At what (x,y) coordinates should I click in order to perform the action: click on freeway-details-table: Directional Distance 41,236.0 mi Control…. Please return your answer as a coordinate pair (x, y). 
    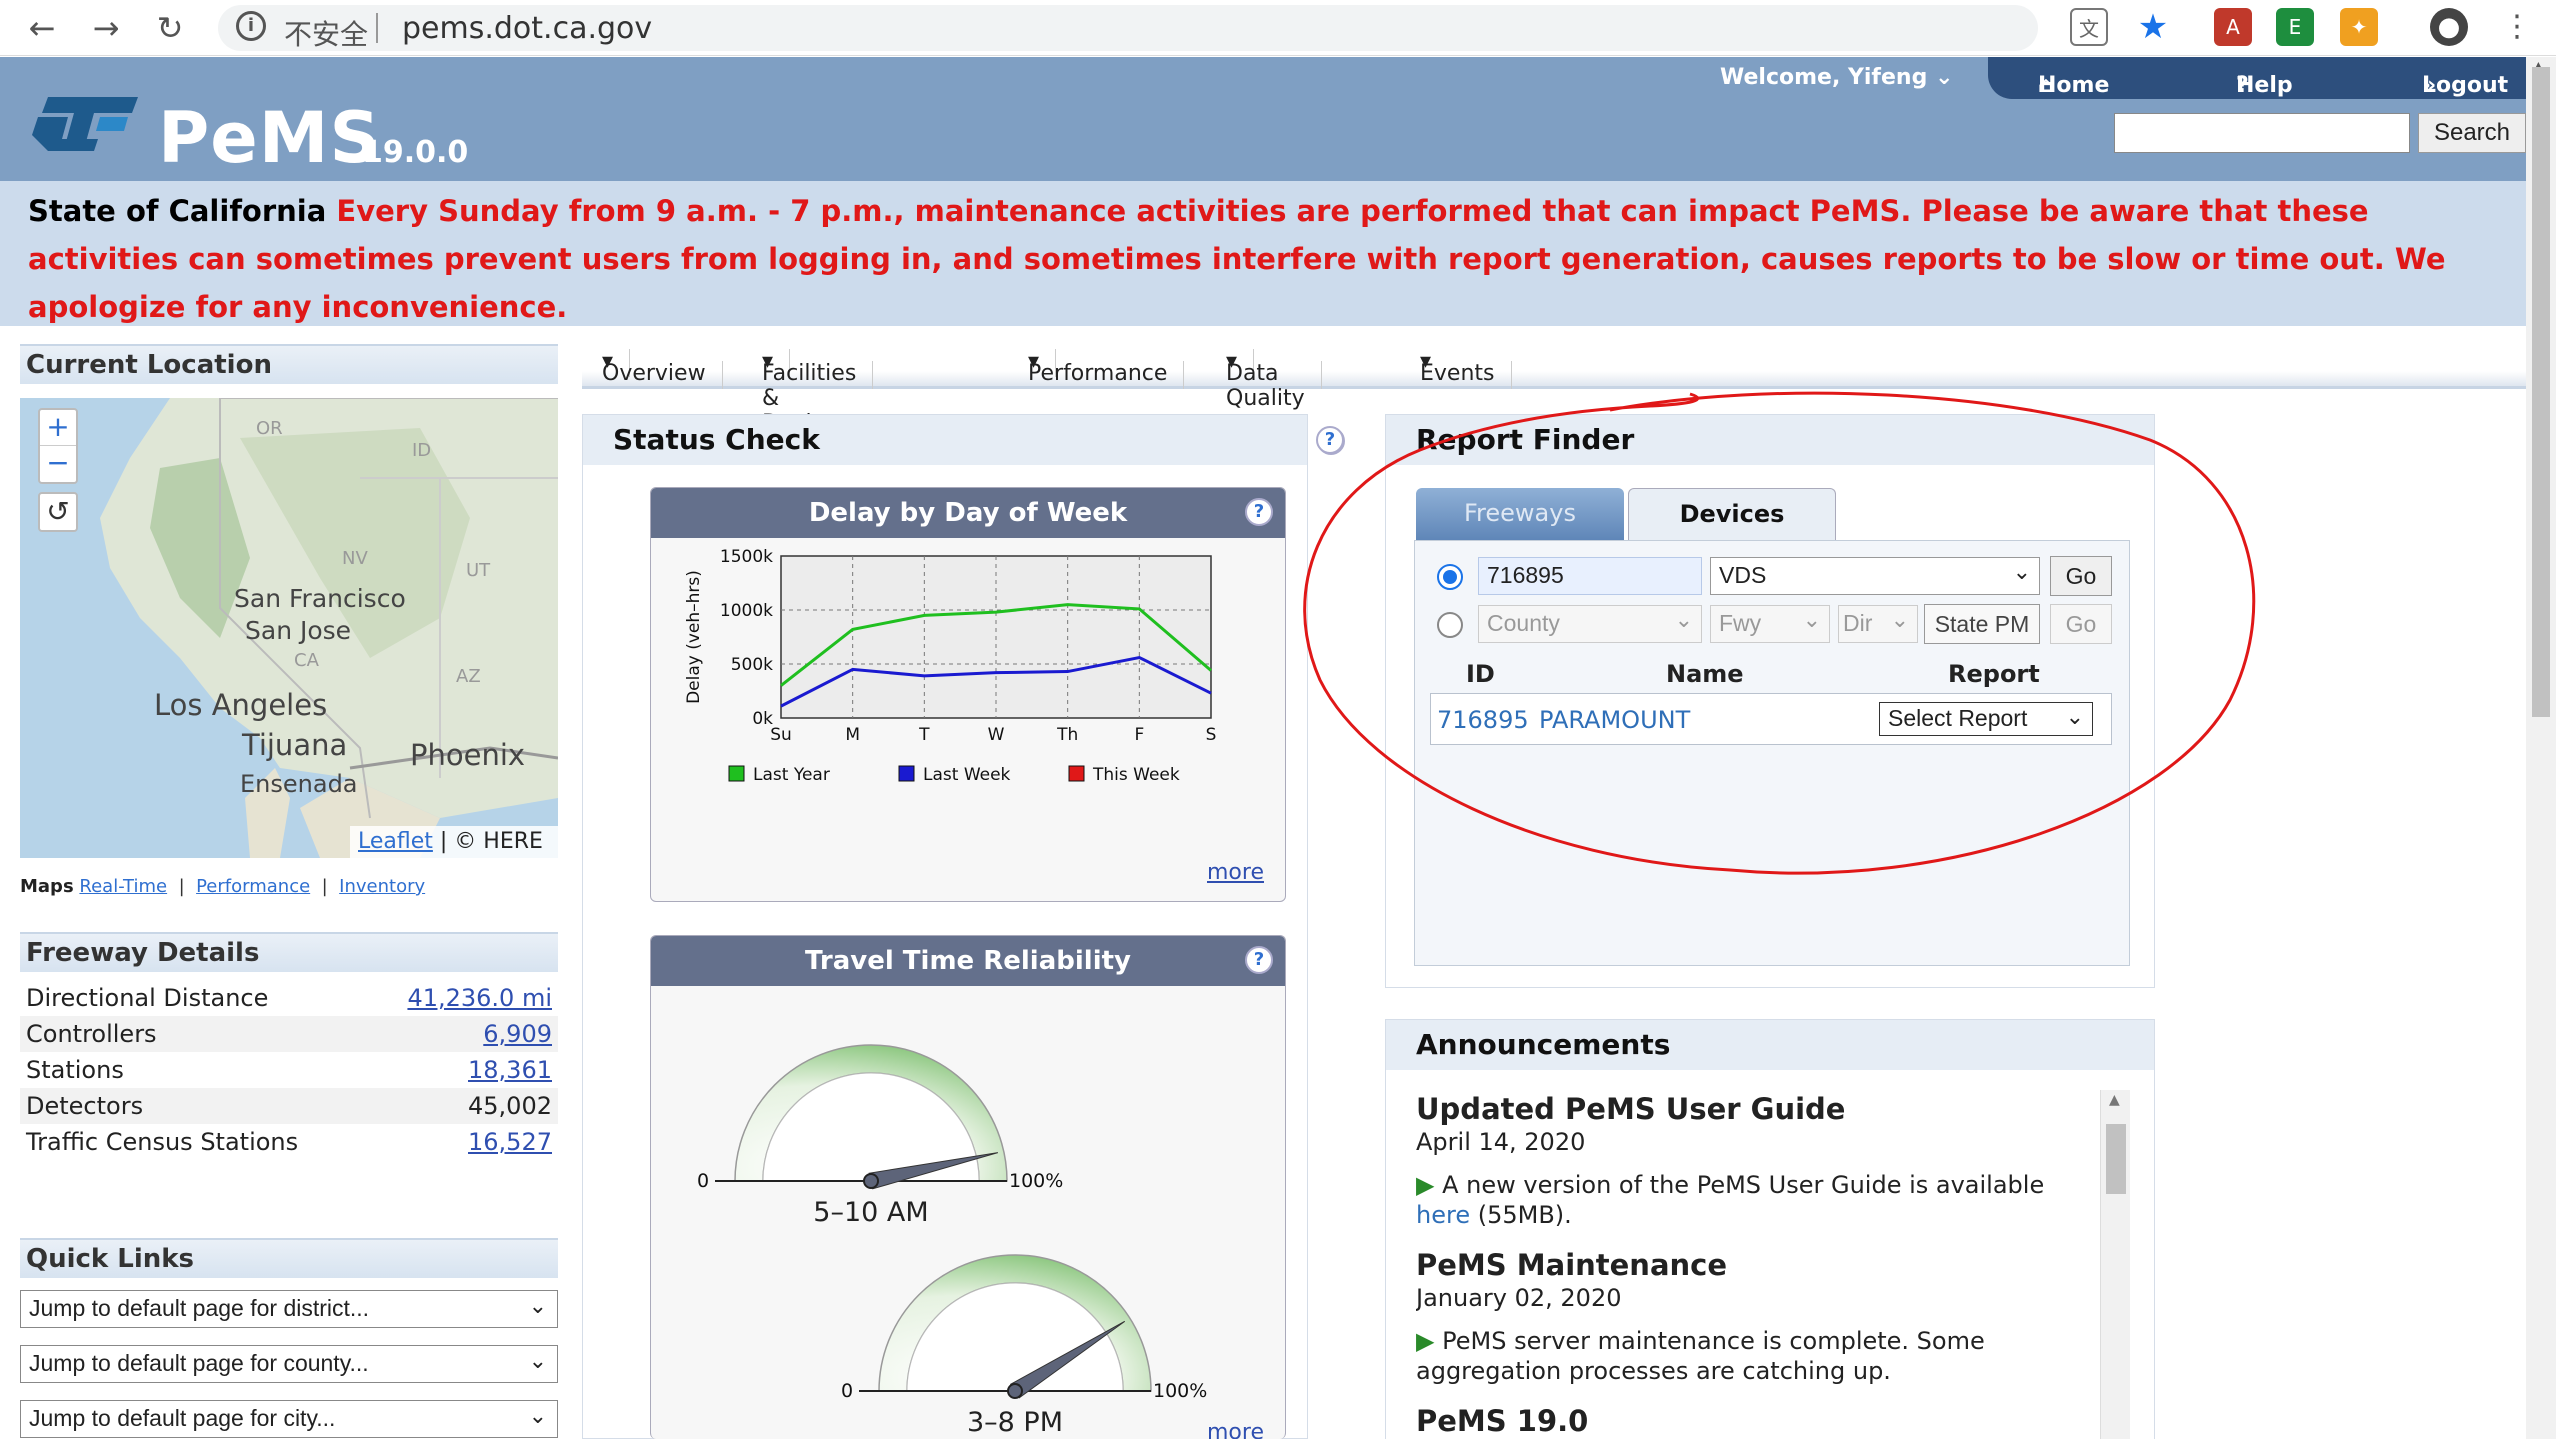
    Looking at the image, I should click on (289, 1070).